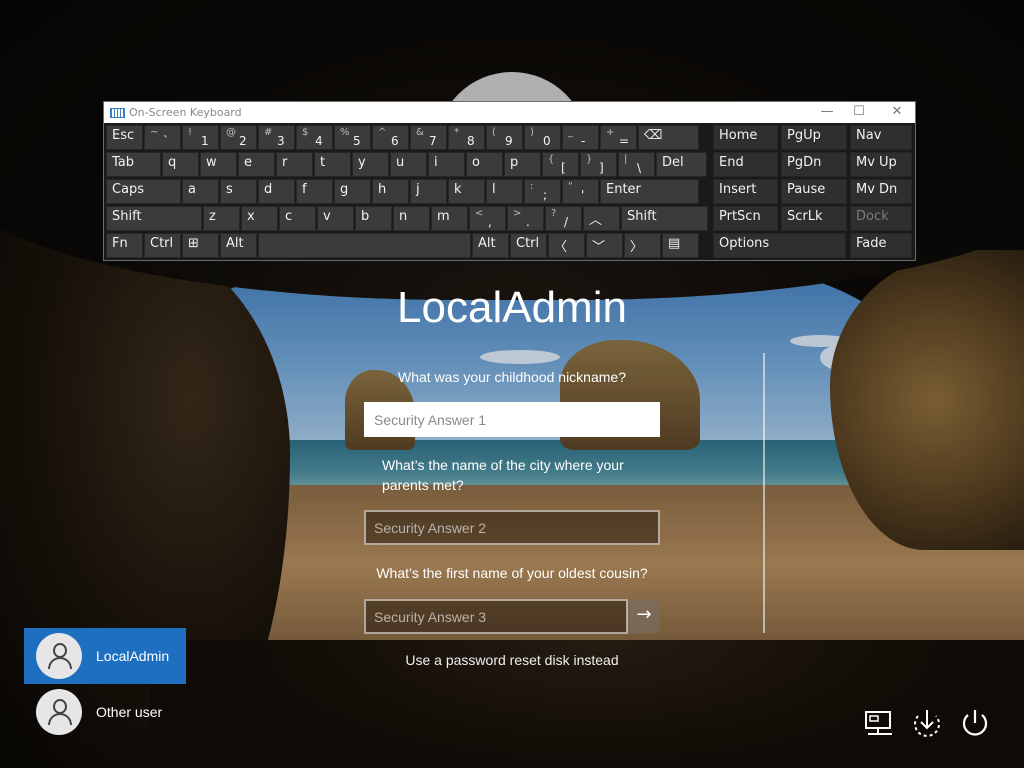  Describe the element at coordinates (927, 723) in the screenshot. I see `ease-of-access-icon` at that location.